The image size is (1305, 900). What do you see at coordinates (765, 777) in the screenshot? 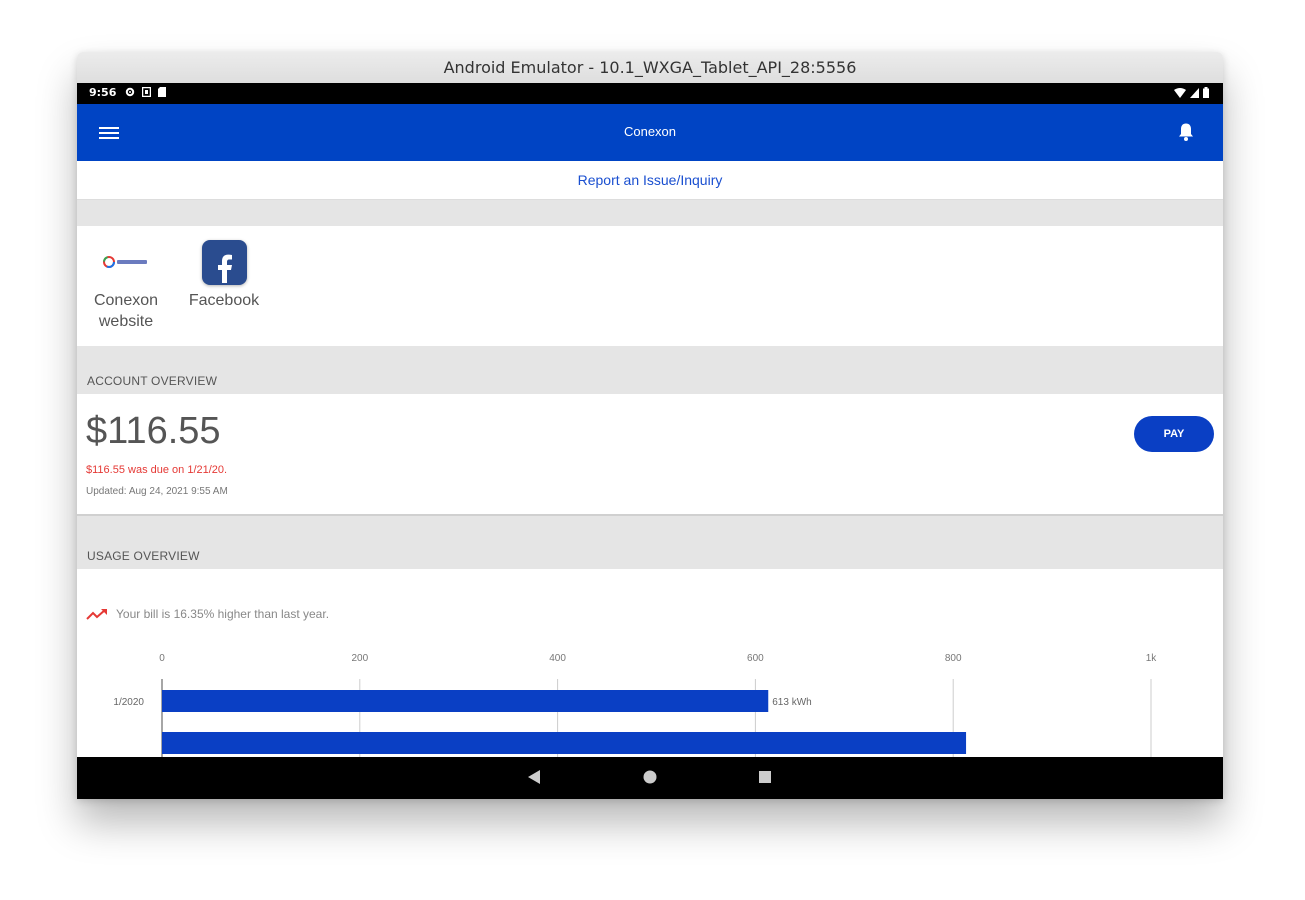
I see `recents-icon` at bounding box center [765, 777].